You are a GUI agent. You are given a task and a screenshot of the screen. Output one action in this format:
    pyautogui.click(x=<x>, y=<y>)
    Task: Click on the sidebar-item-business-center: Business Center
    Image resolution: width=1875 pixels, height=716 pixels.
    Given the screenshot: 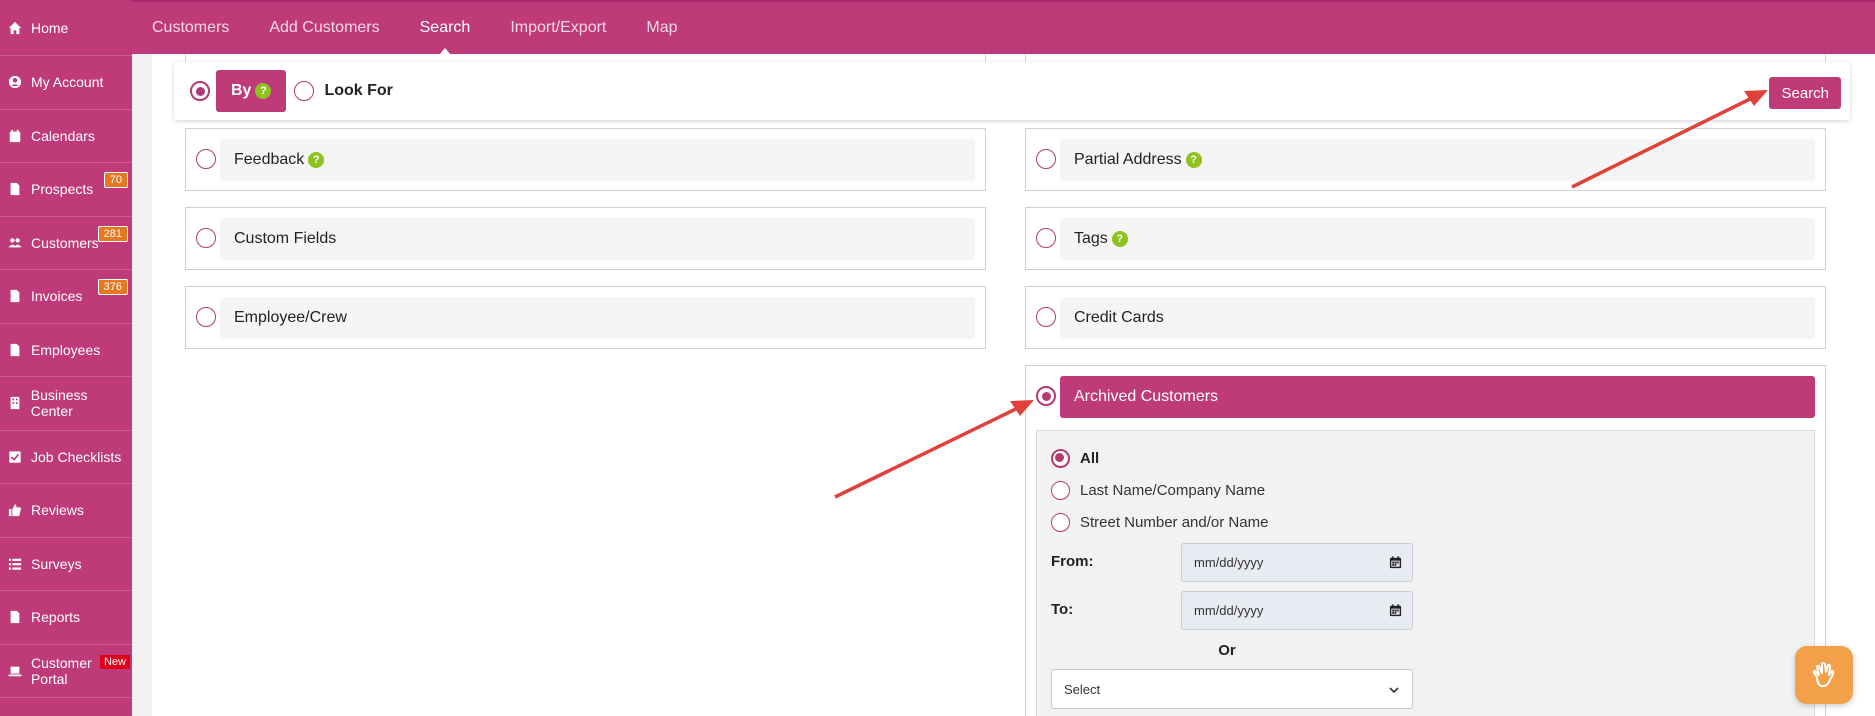 What is the action you would take?
    pyautogui.click(x=66, y=404)
    